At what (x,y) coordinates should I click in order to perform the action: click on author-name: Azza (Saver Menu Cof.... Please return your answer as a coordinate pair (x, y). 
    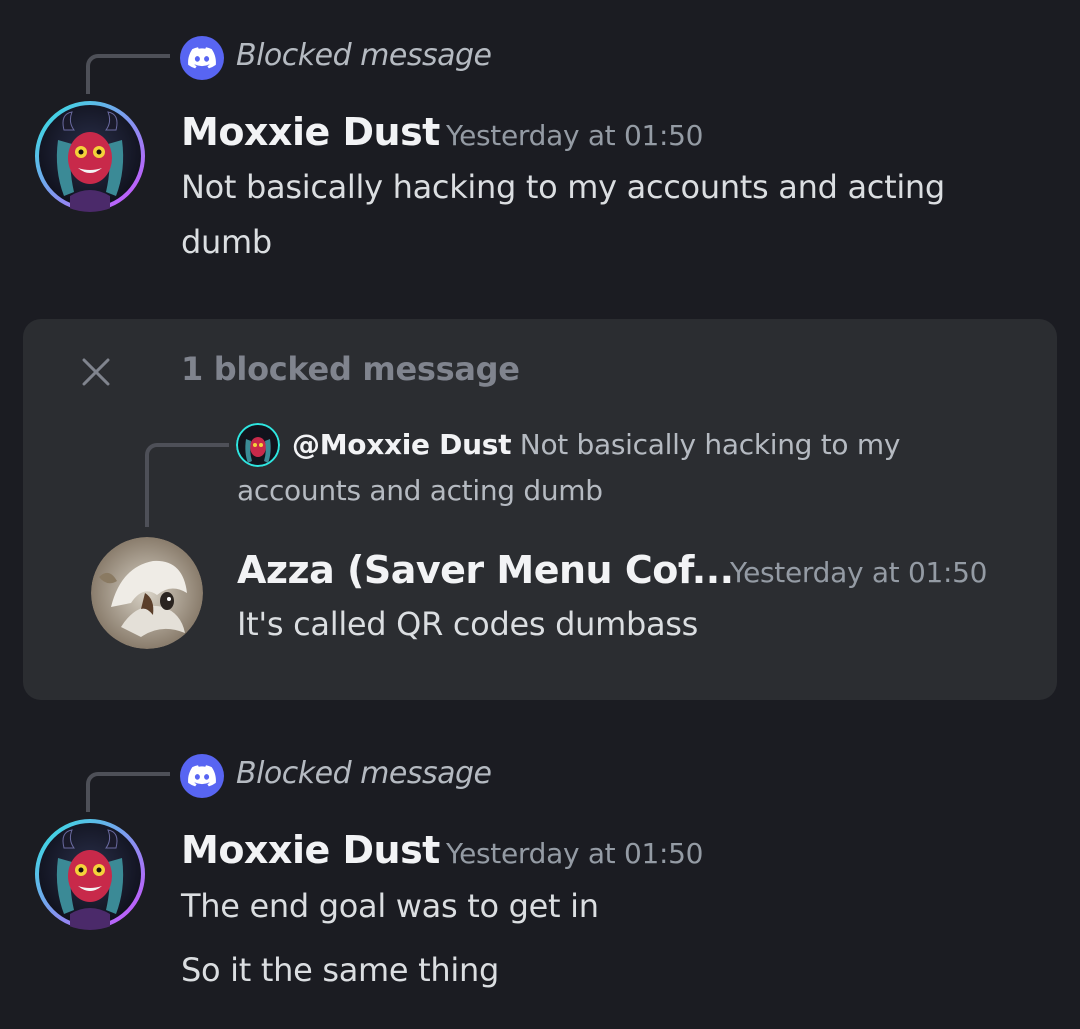
    Looking at the image, I should click on (485, 570).